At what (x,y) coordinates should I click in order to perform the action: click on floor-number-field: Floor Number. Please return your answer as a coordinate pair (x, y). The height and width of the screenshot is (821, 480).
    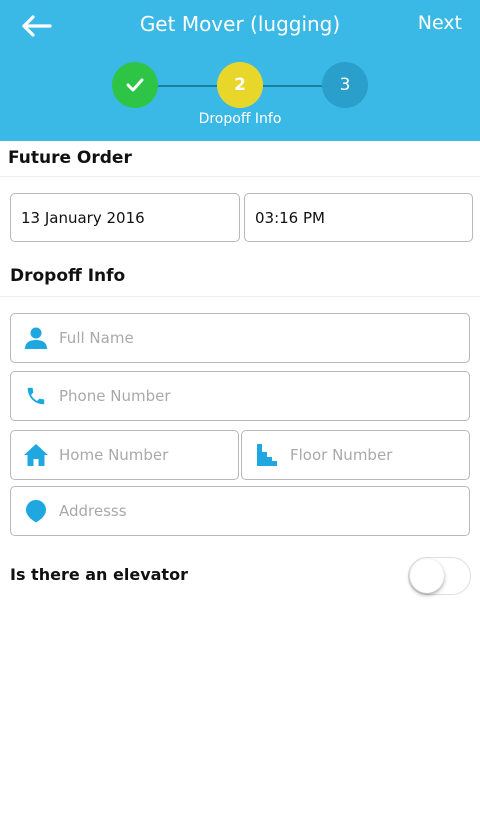
    Looking at the image, I should click on (355, 455).